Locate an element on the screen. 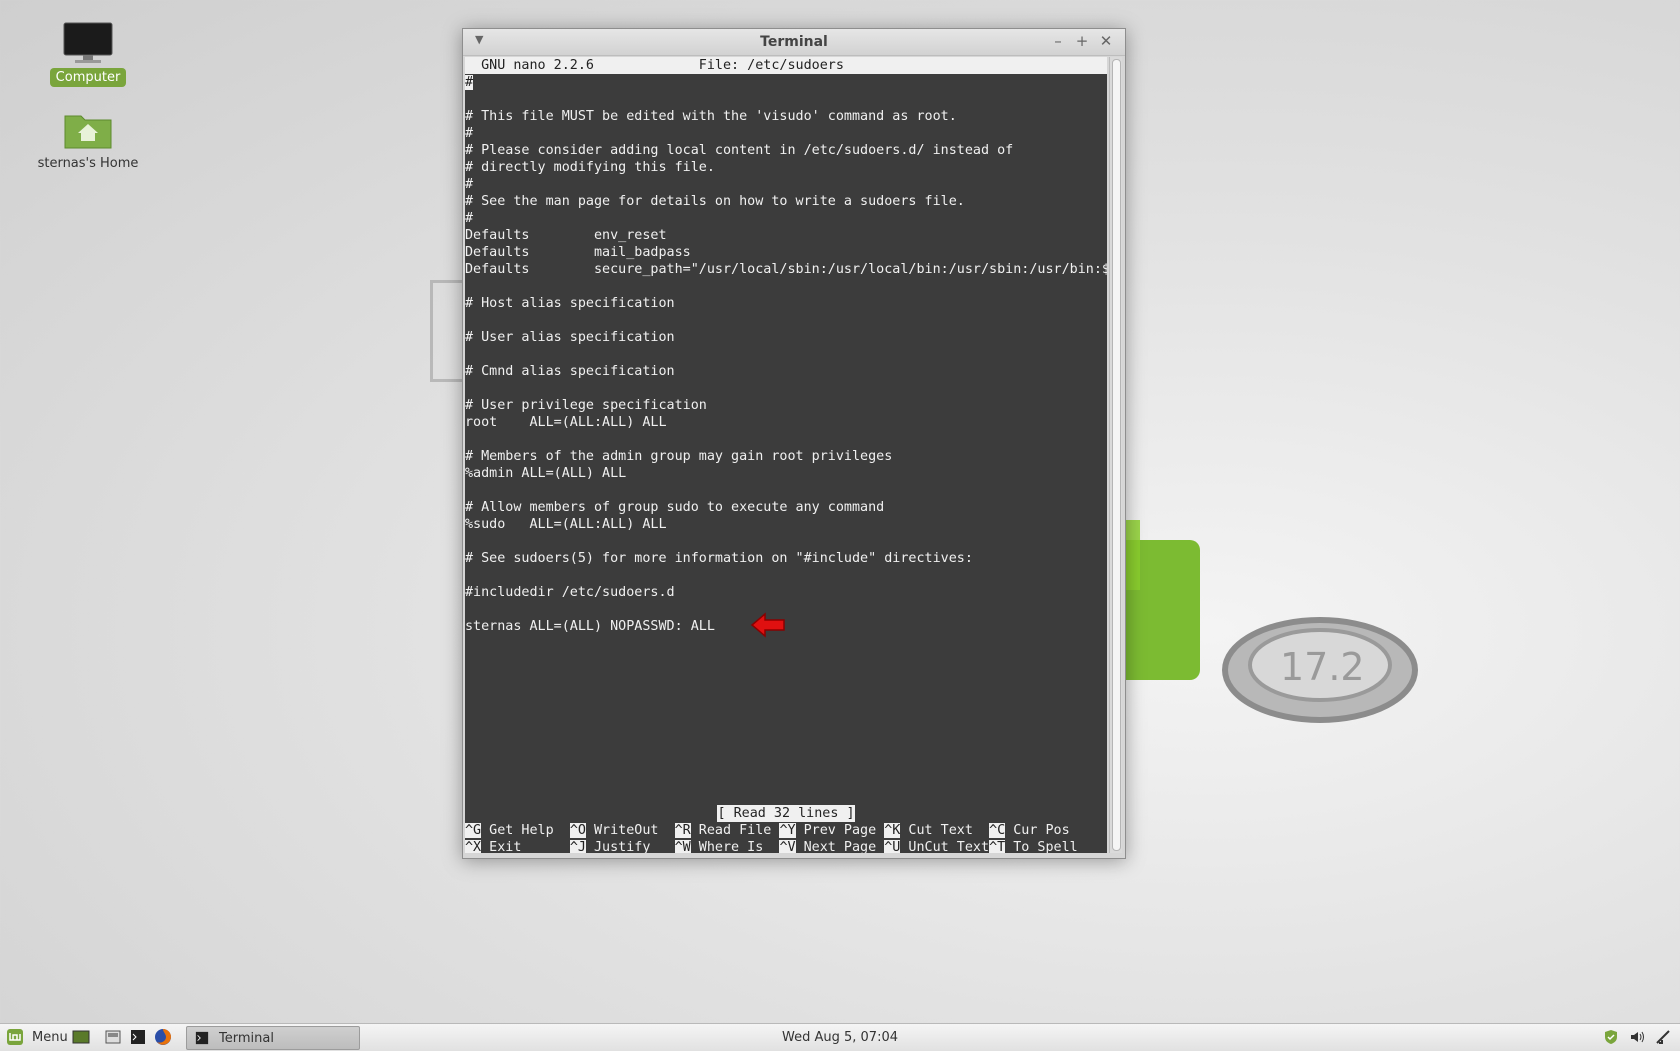  shortcut-item: ^R Read File is located at coordinates (727, 830).